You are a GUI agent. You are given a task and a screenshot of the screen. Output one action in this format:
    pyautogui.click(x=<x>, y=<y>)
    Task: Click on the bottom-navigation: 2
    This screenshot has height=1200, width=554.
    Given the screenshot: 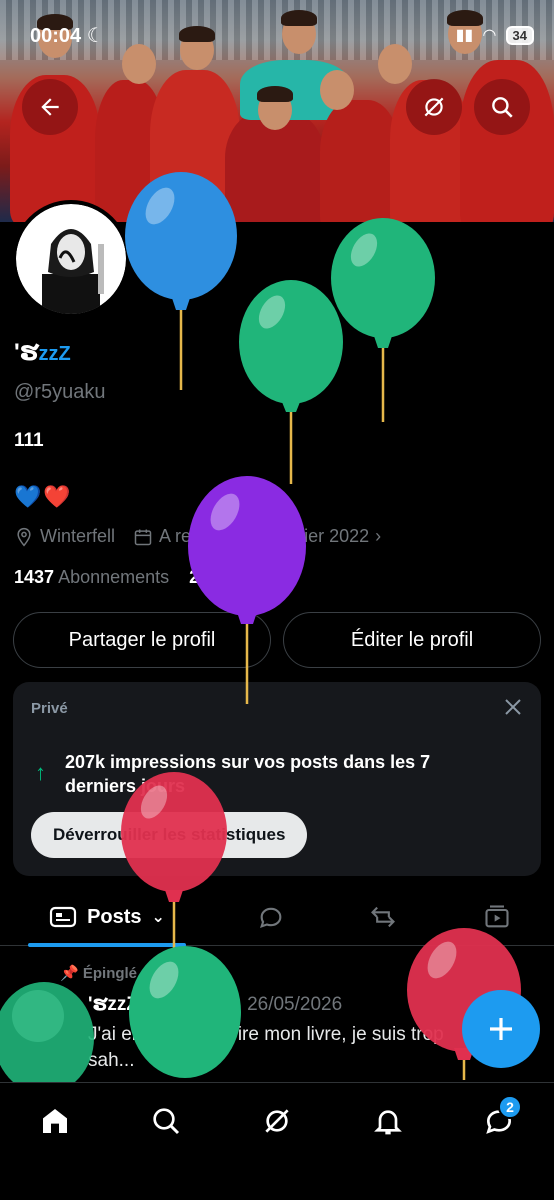 What is the action you would take?
    pyautogui.click(x=277, y=1141)
    